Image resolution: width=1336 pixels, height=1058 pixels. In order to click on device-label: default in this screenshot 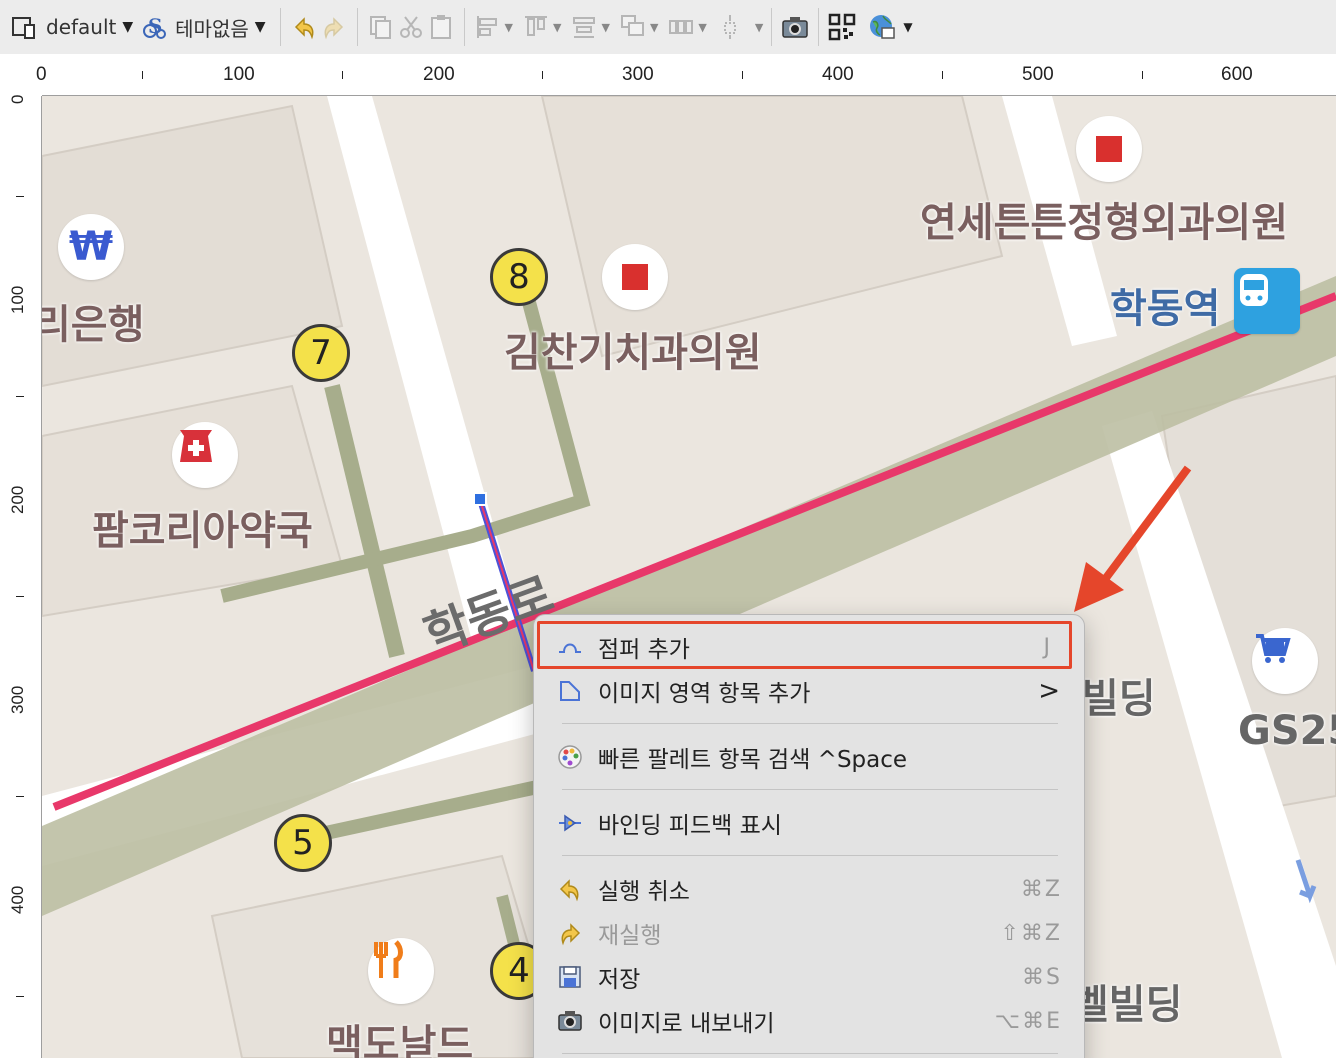, I will do `click(81, 27)`.